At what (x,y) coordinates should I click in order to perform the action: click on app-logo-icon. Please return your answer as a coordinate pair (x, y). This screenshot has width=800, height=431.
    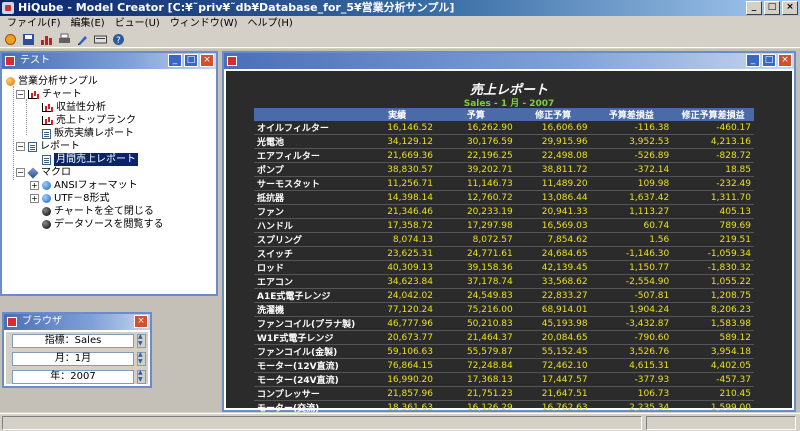
    Looking at the image, I should click on (8, 8).